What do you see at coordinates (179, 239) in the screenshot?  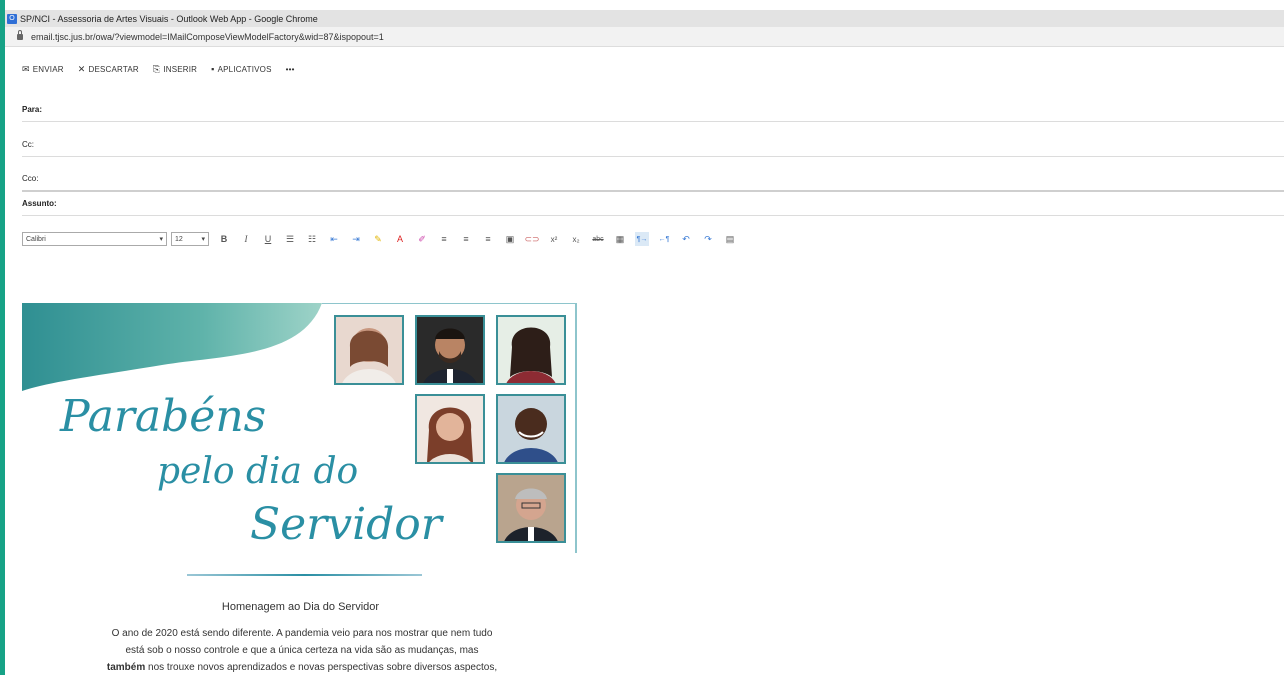 I see `font-size-value: 12` at bounding box center [179, 239].